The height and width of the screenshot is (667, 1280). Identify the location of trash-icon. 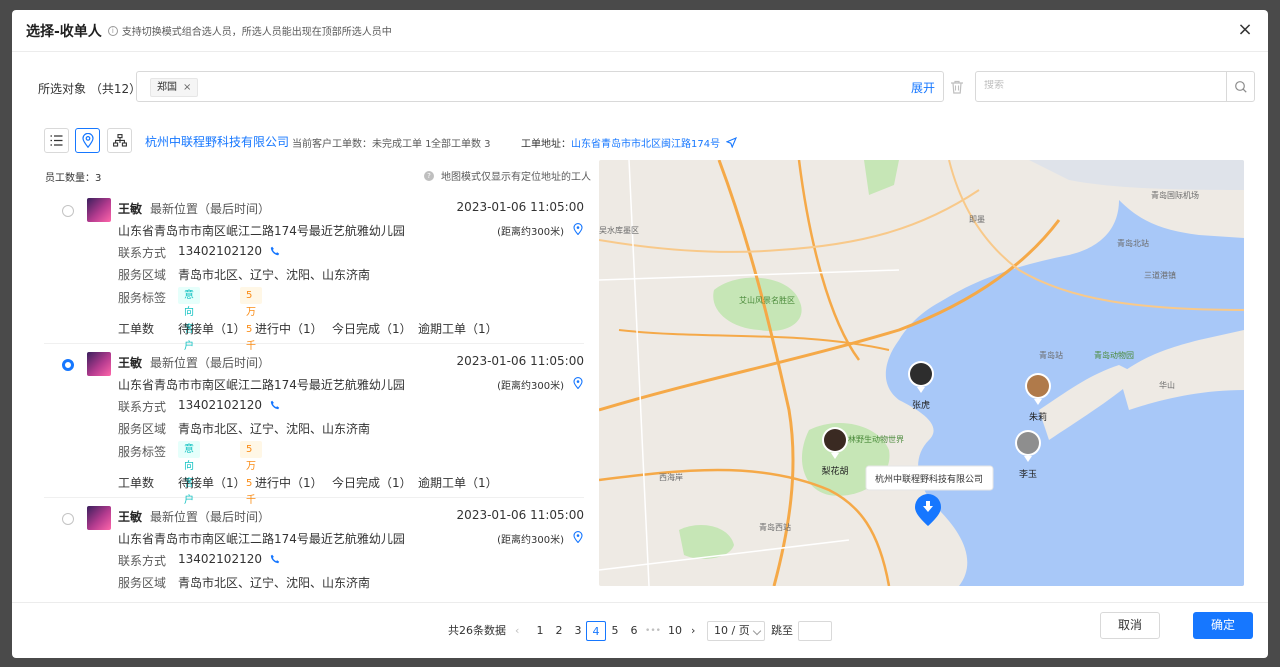
(957, 87).